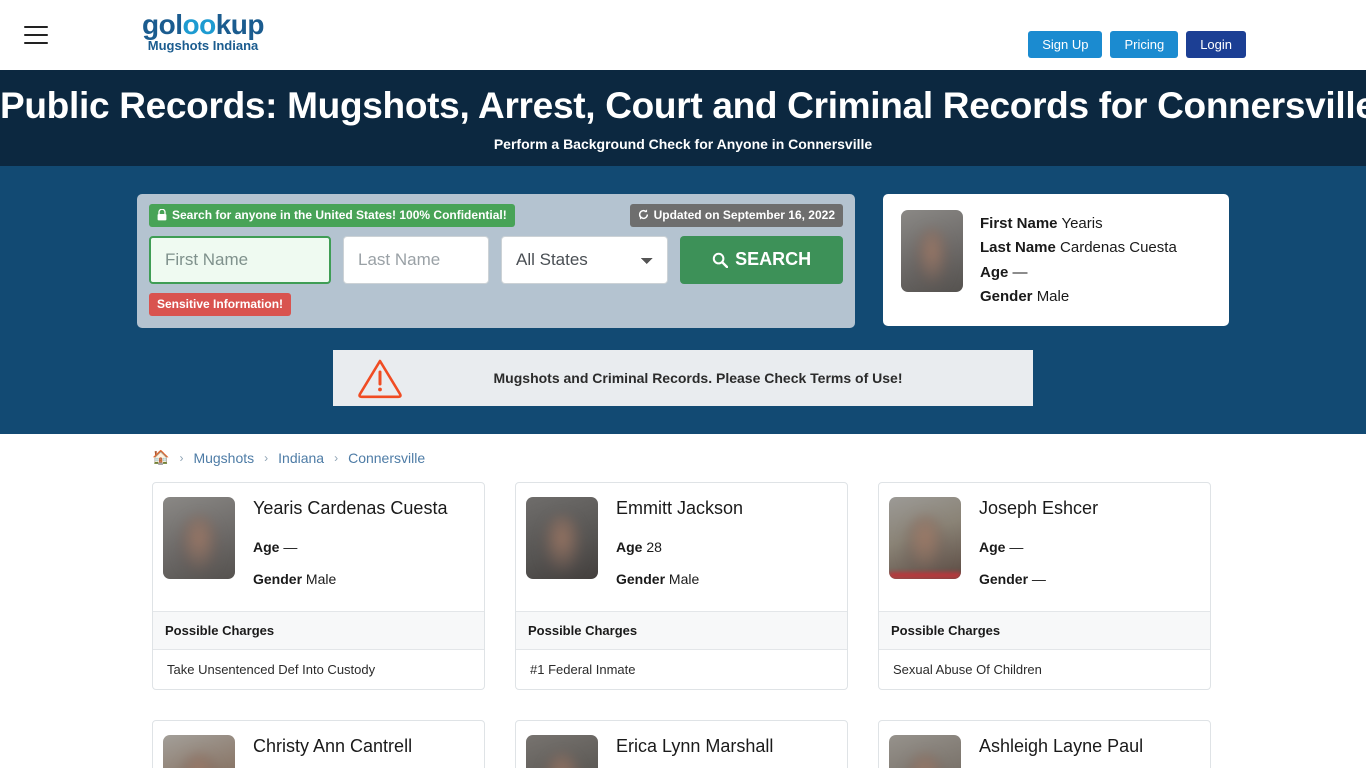 The image size is (1366, 768). What do you see at coordinates (773, 259) in the screenshot?
I see `search-button-label: SEARCH` at bounding box center [773, 259].